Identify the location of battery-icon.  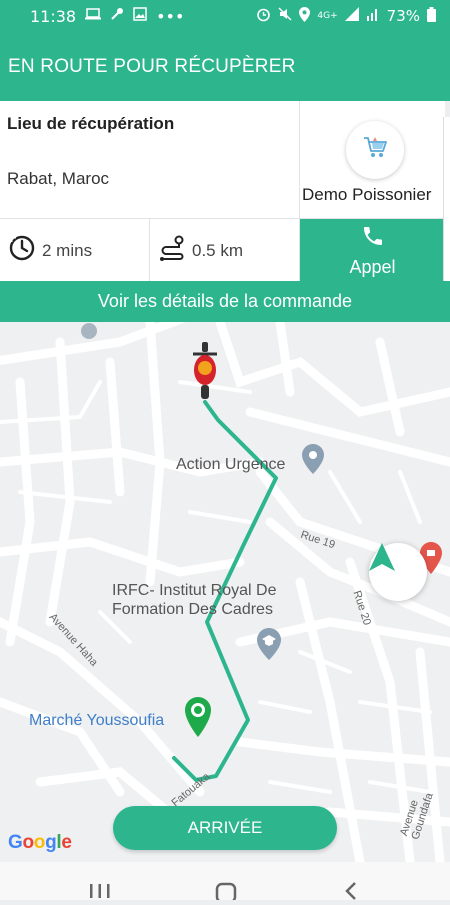
(431, 16).